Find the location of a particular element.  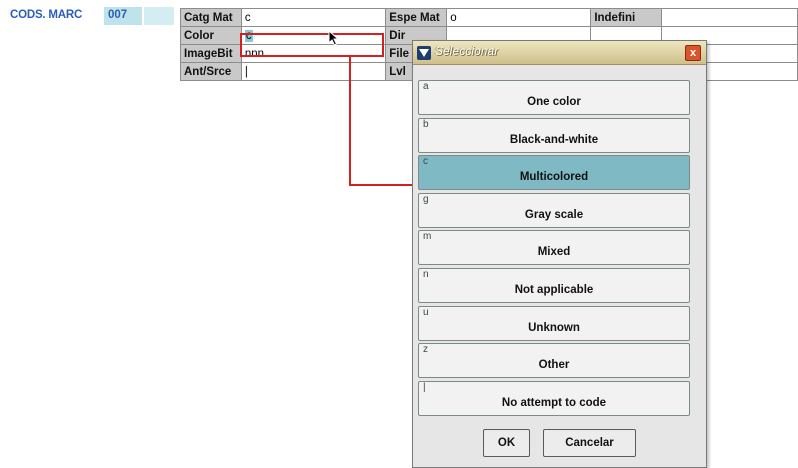

option-other: z Other is located at coordinates (554, 360).